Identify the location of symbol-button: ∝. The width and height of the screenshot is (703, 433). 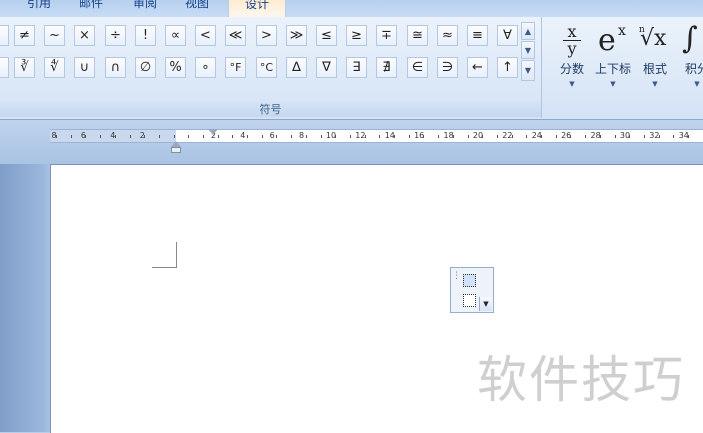
(175, 35).